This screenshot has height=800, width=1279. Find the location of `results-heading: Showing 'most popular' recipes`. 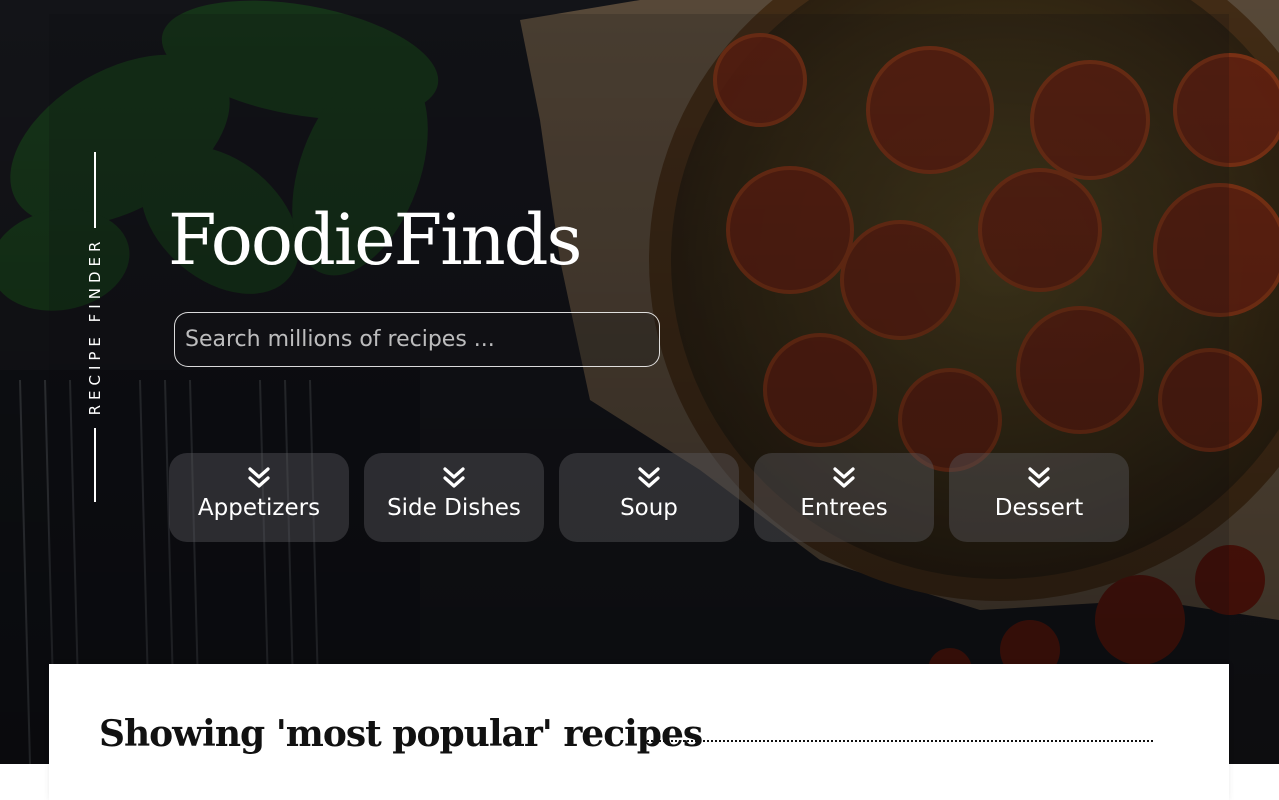

results-heading: Showing 'most popular' recipes is located at coordinates (401, 734).